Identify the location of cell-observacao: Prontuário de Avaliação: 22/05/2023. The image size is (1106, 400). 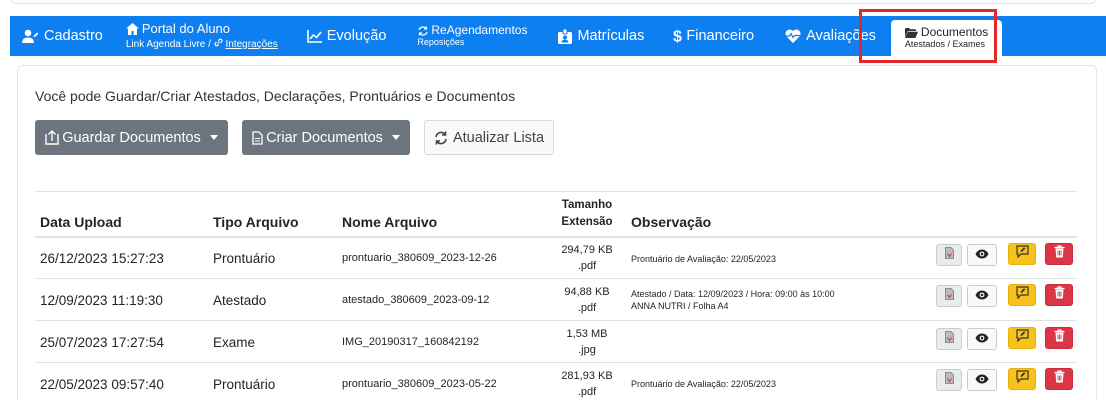
(703, 259).